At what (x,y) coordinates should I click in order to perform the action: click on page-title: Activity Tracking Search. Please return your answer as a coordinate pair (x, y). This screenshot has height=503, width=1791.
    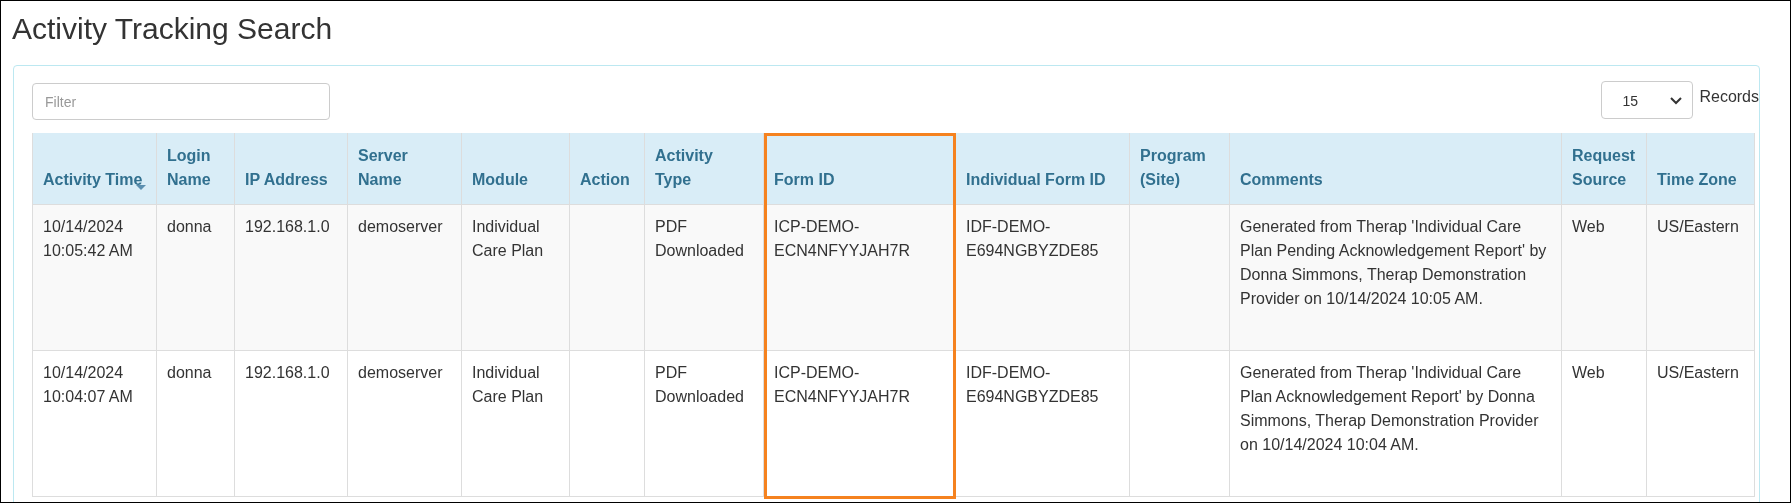
    Looking at the image, I should click on (172, 29).